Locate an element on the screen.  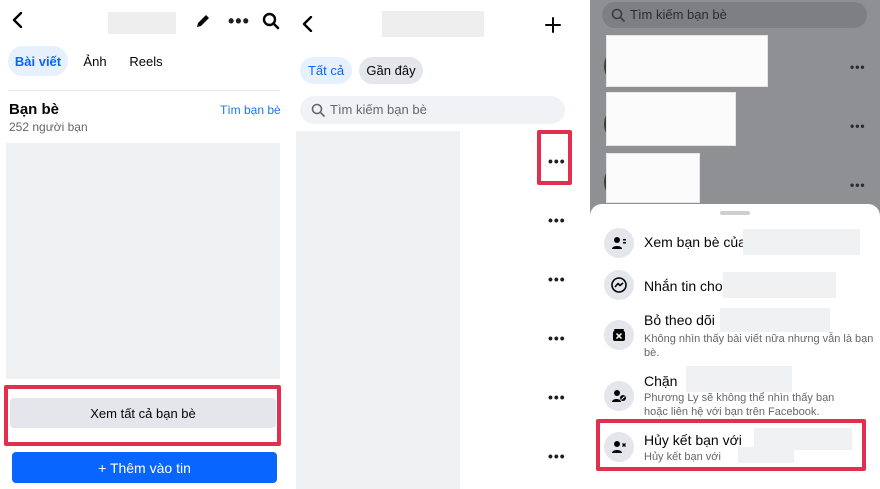
edit-icon is located at coordinates (203, 21).